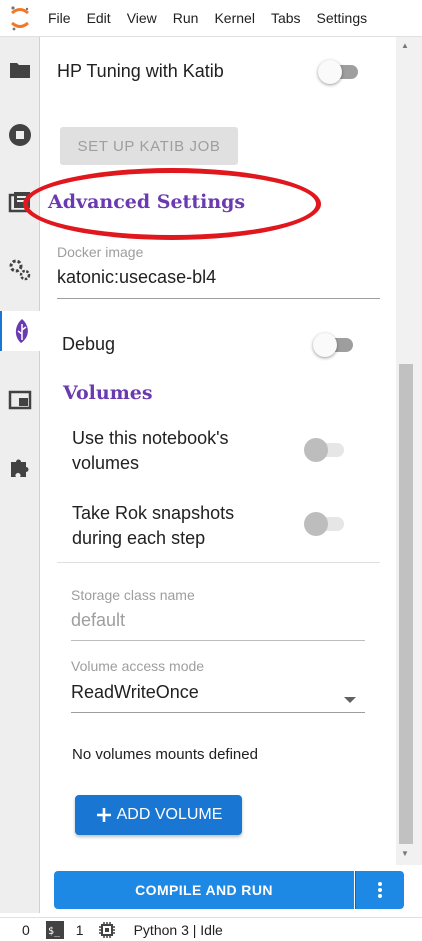 The image size is (422, 941). I want to click on menu-bar: File Edit View Run Kernel Tabs Settings, so click(211, 18).